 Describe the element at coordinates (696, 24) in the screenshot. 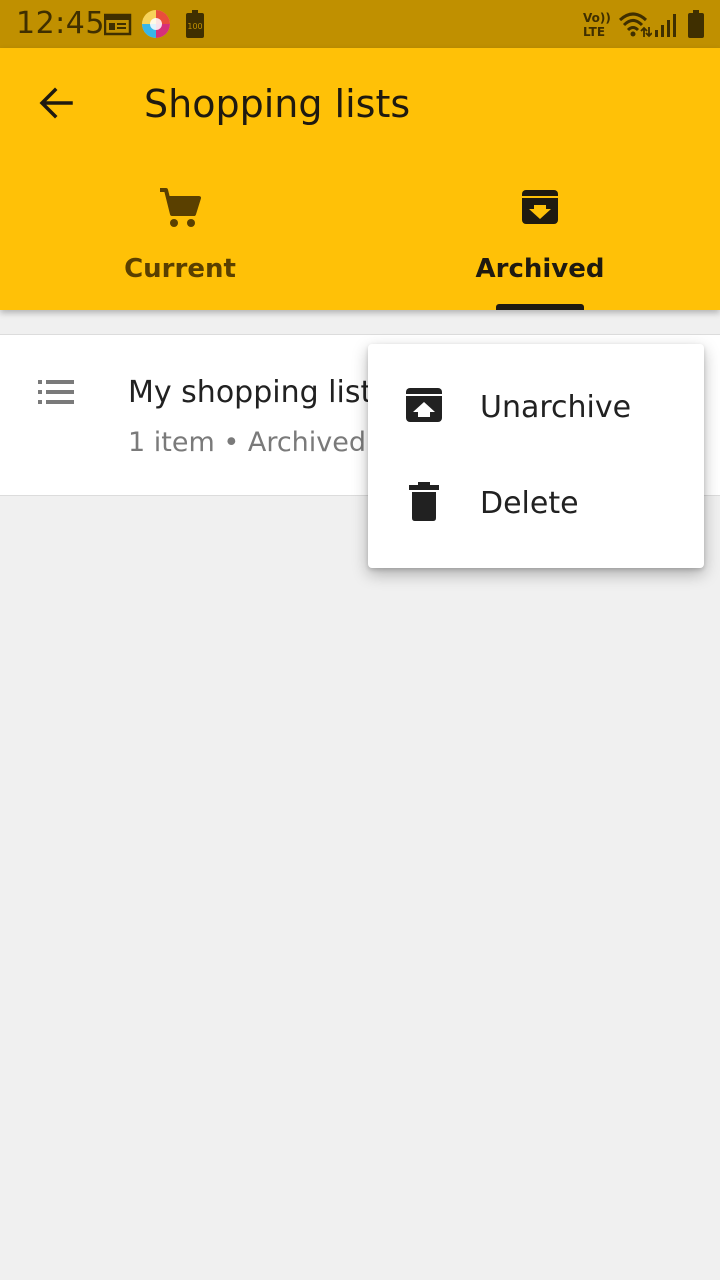

I see `battery-icon` at that location.